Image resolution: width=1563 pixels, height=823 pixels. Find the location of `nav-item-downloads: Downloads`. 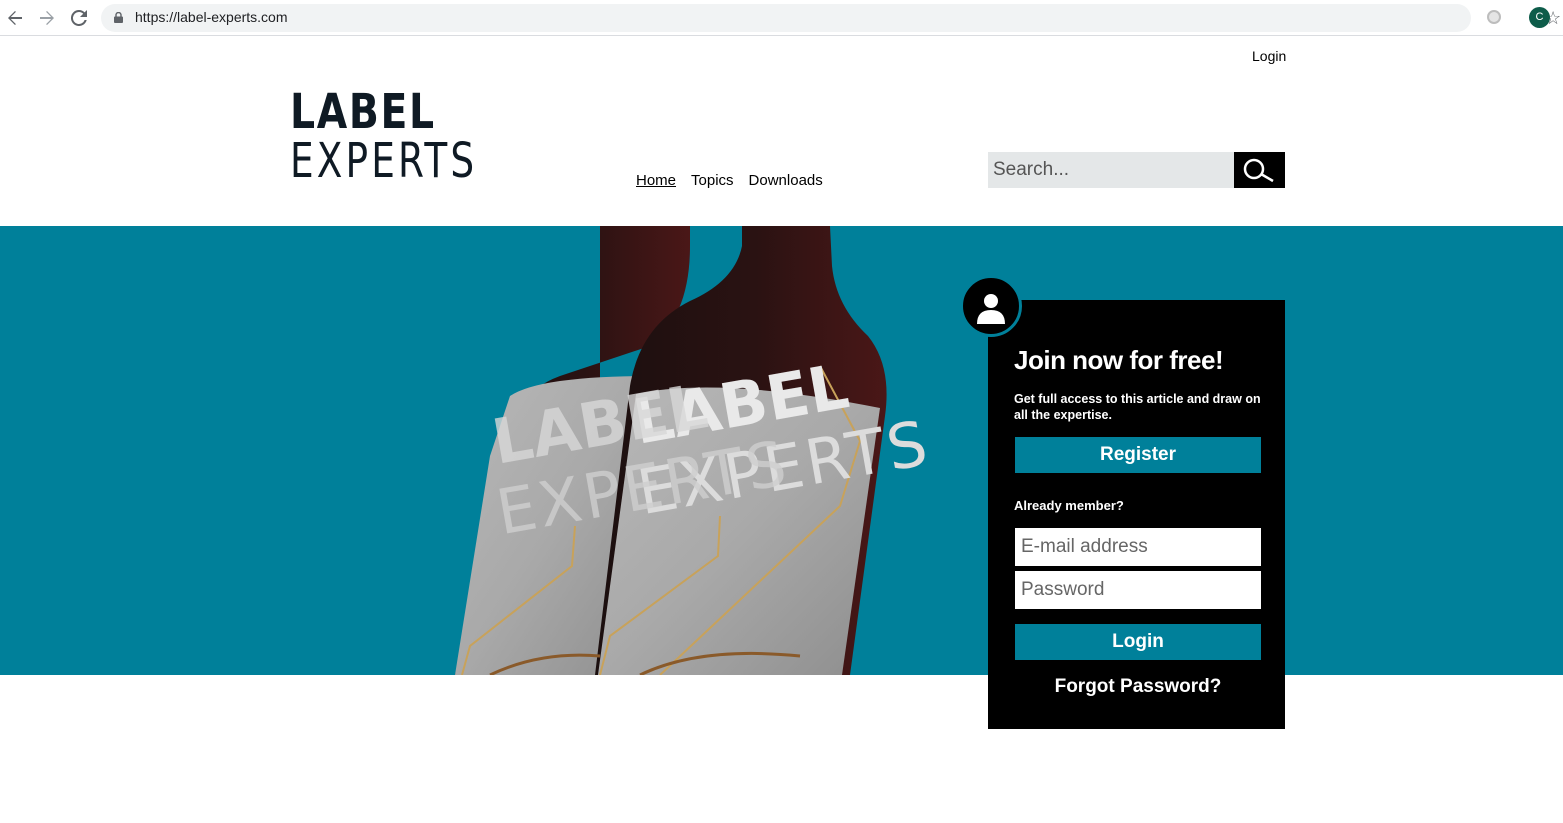

nav-item-downloads: Downloads is located at coordinates (786, 180).